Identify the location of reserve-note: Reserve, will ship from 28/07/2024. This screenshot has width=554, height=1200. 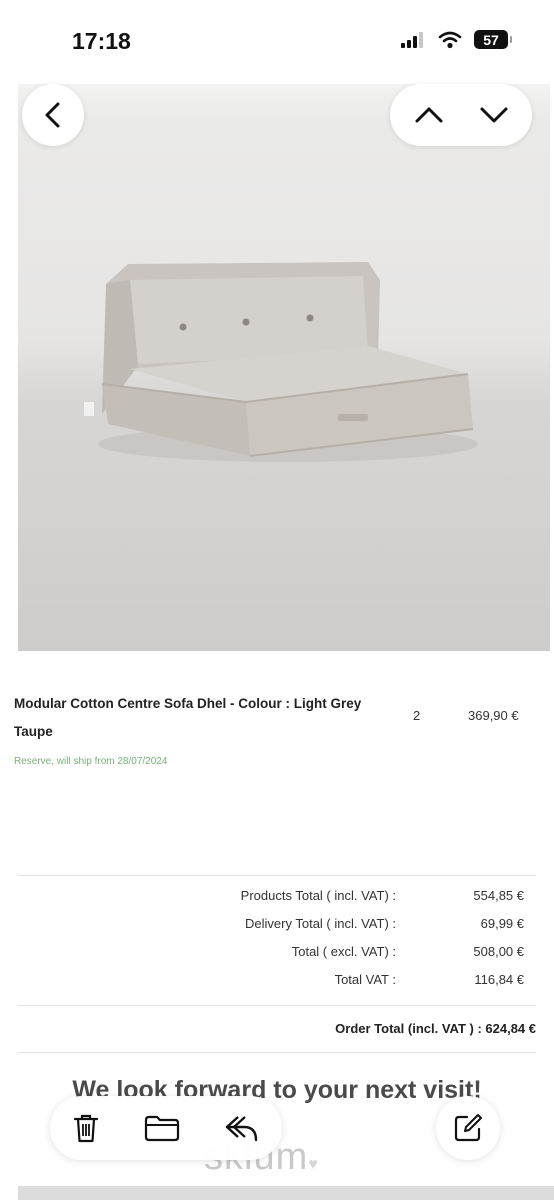
(91, 761).